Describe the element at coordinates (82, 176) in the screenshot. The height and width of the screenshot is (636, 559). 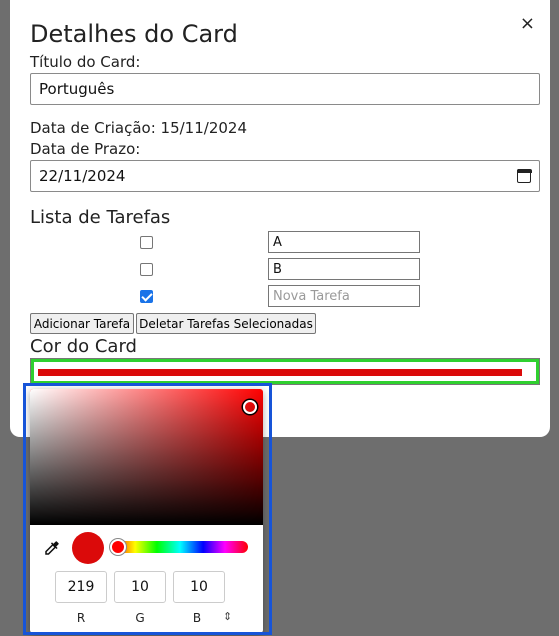
I see `due-date-value: 22/11/2024` at that location.